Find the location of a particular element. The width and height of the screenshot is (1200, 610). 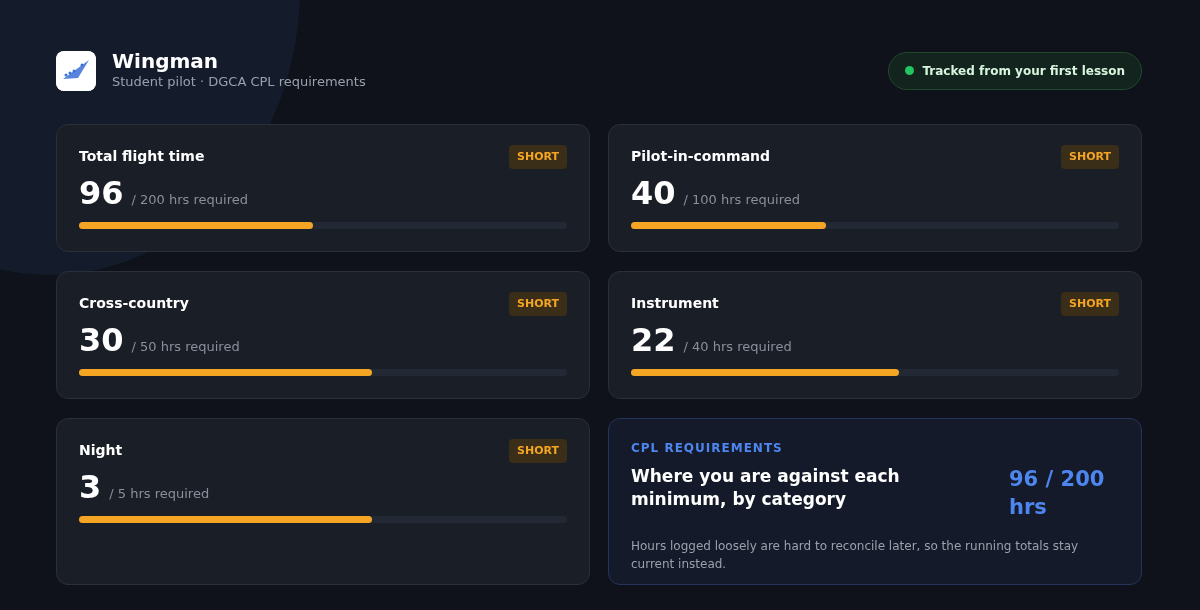

app-subtitle: Student pilot · DGCA CPL requirements is located at coordinates (239, 82).